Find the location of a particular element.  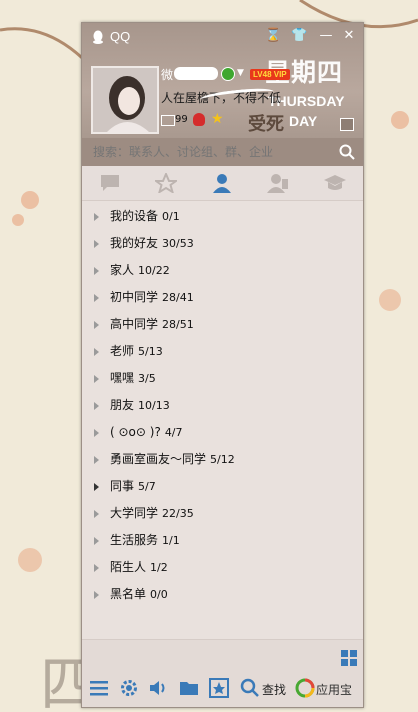

online-status-icon is located at coordinates (228, 74).